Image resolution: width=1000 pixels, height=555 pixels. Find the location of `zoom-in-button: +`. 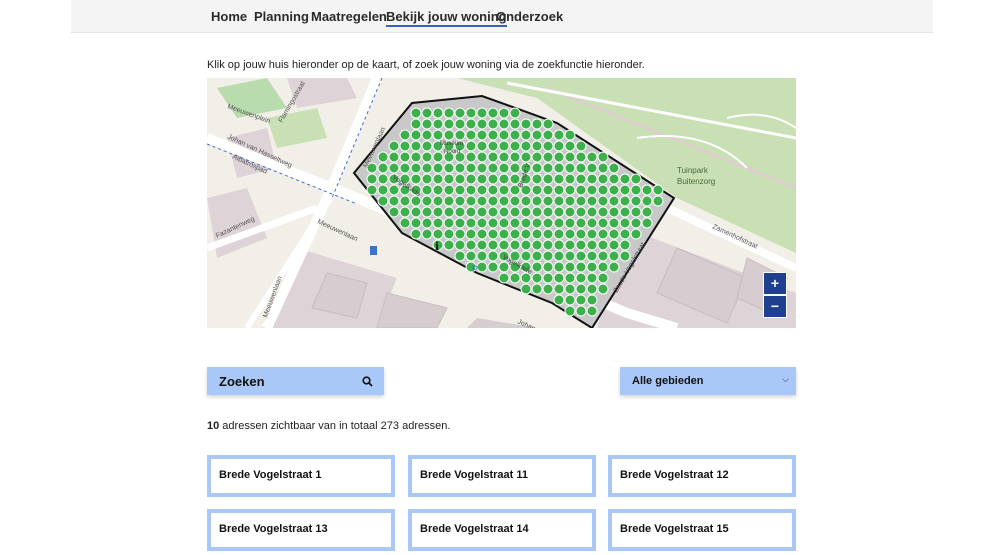

zoom-in-button: + is located at coordinates (775, 283).